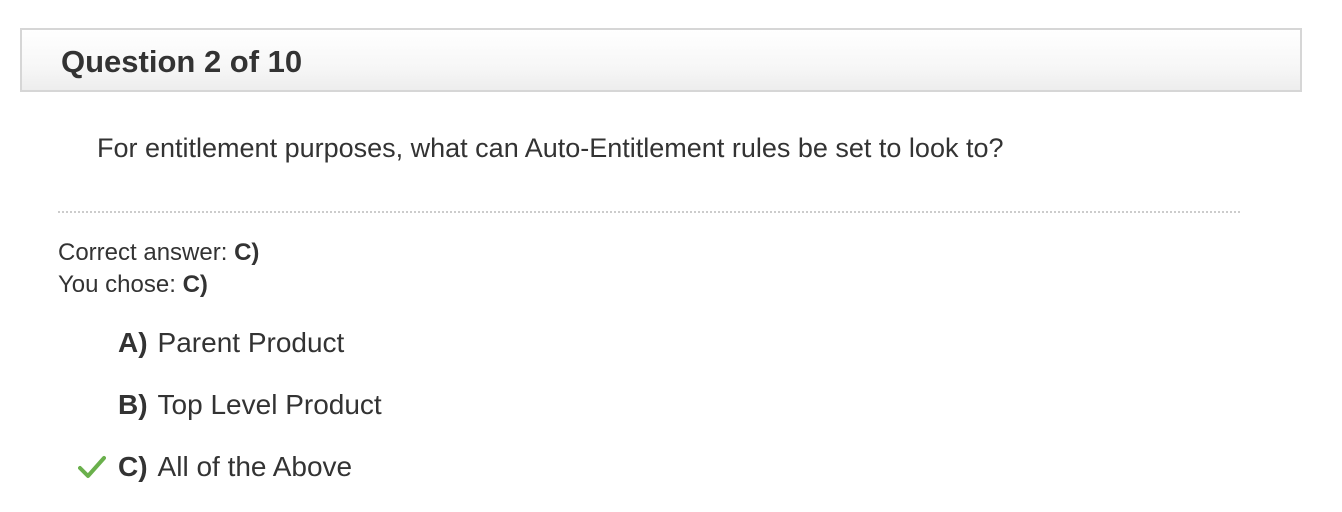 This screenshot has width=1342, height=512. I want to click on question-header: Question 2 of 10, so click(661, 60).